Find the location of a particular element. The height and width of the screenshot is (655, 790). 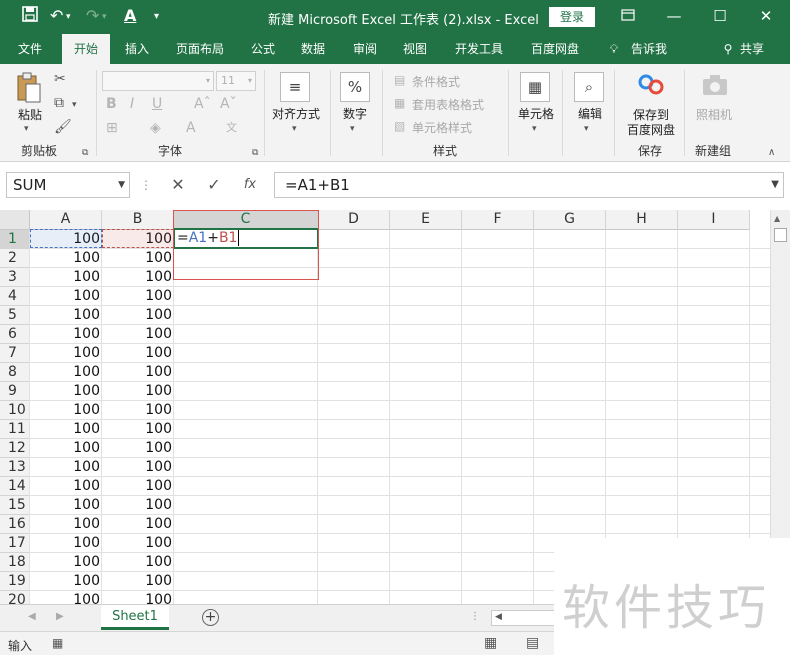

tab-insert: 插入 is located at coordinates (137, 49).